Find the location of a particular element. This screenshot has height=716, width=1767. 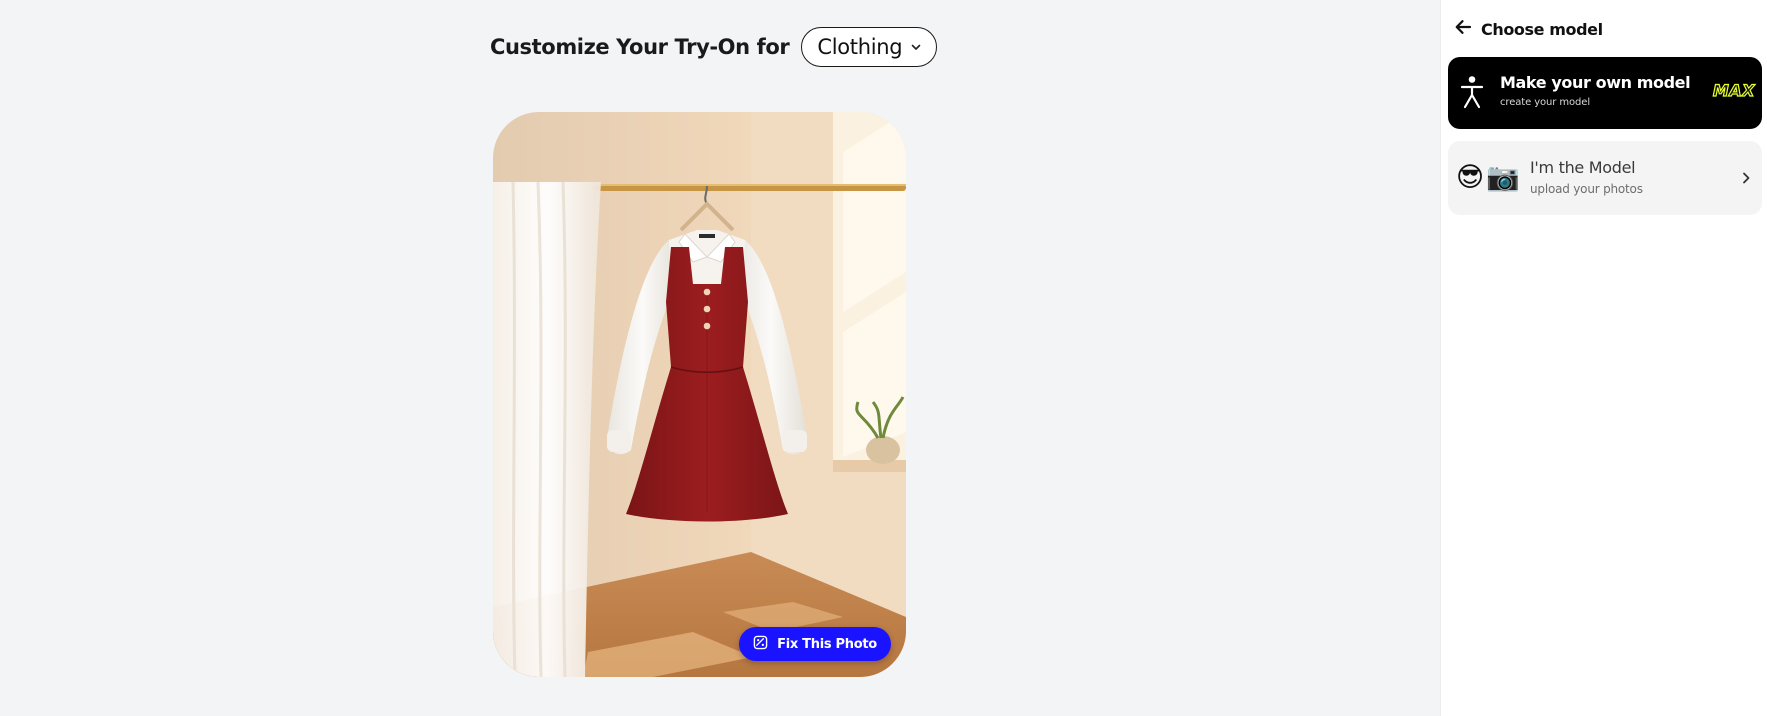

category-select: Clothing is located at coordinates (869, 47).